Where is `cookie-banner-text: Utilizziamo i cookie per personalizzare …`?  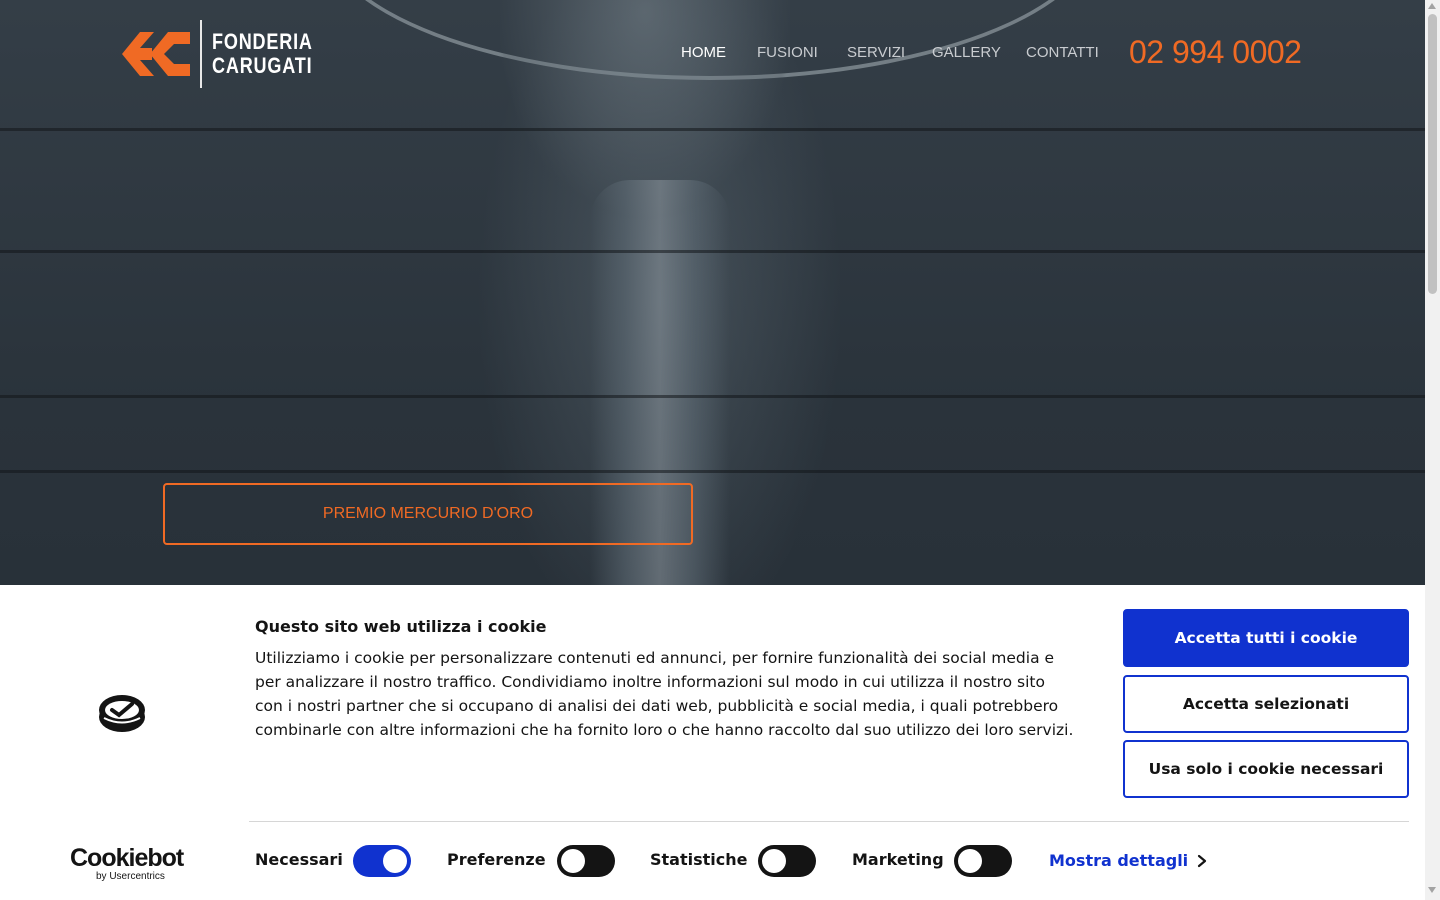
cookie-banner-text: Utilizziamo i cookie per personalizzare … is located at coordinates (664, 694).